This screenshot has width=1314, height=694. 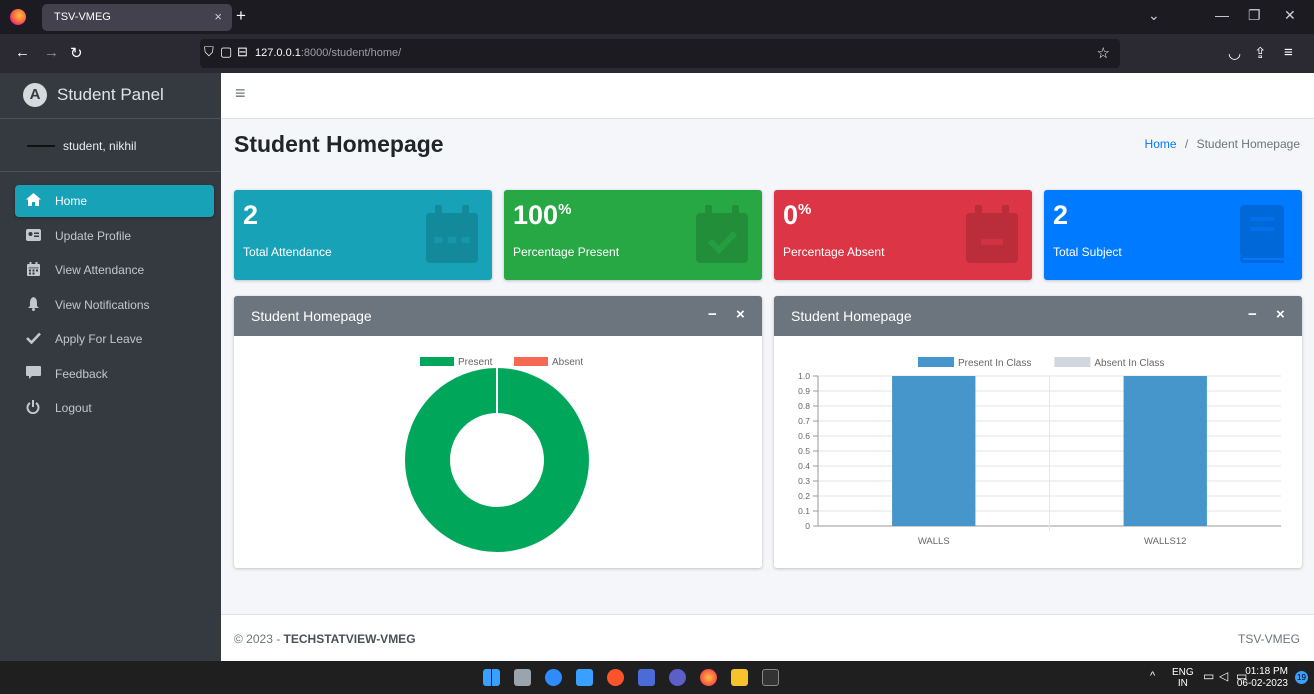 I want to click on box-value: 2, so click(x=1061, y=215).